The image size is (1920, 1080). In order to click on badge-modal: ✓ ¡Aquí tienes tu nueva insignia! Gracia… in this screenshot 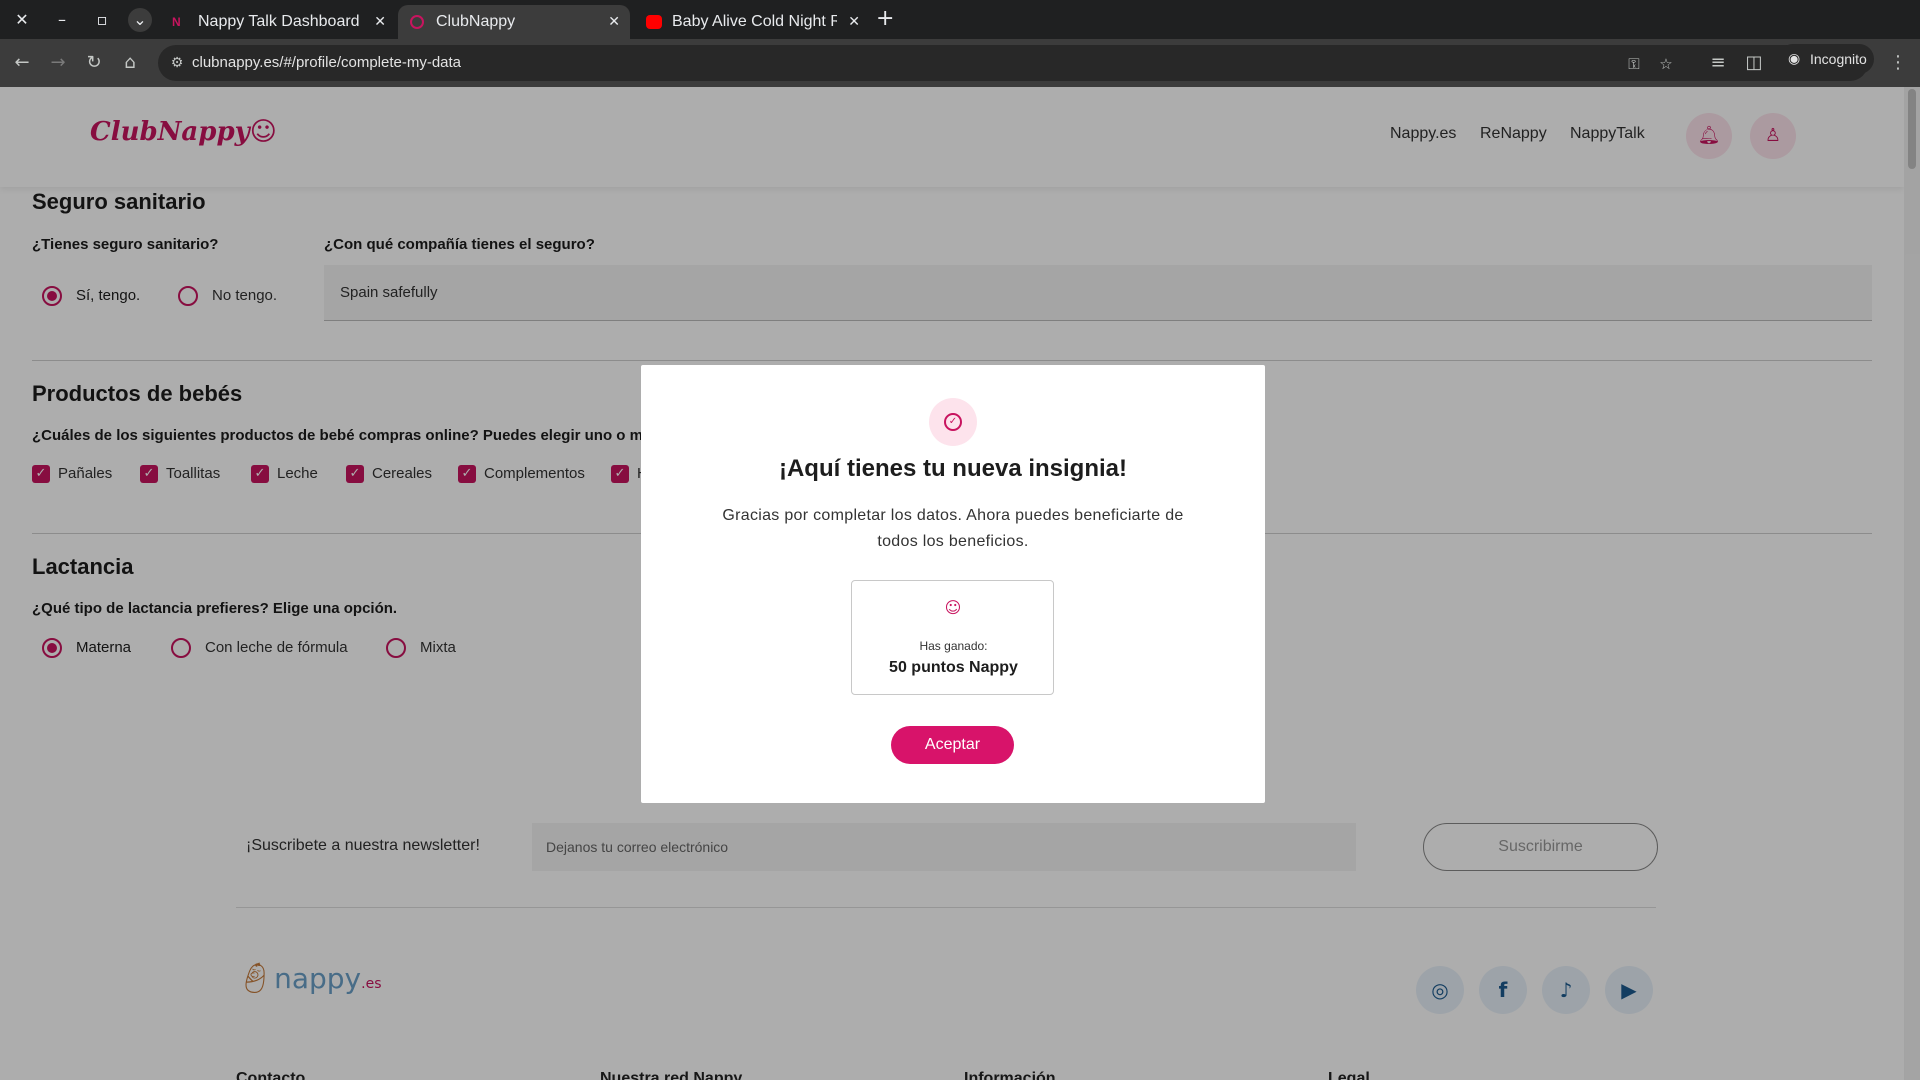, I will do `click(953, 584)`.